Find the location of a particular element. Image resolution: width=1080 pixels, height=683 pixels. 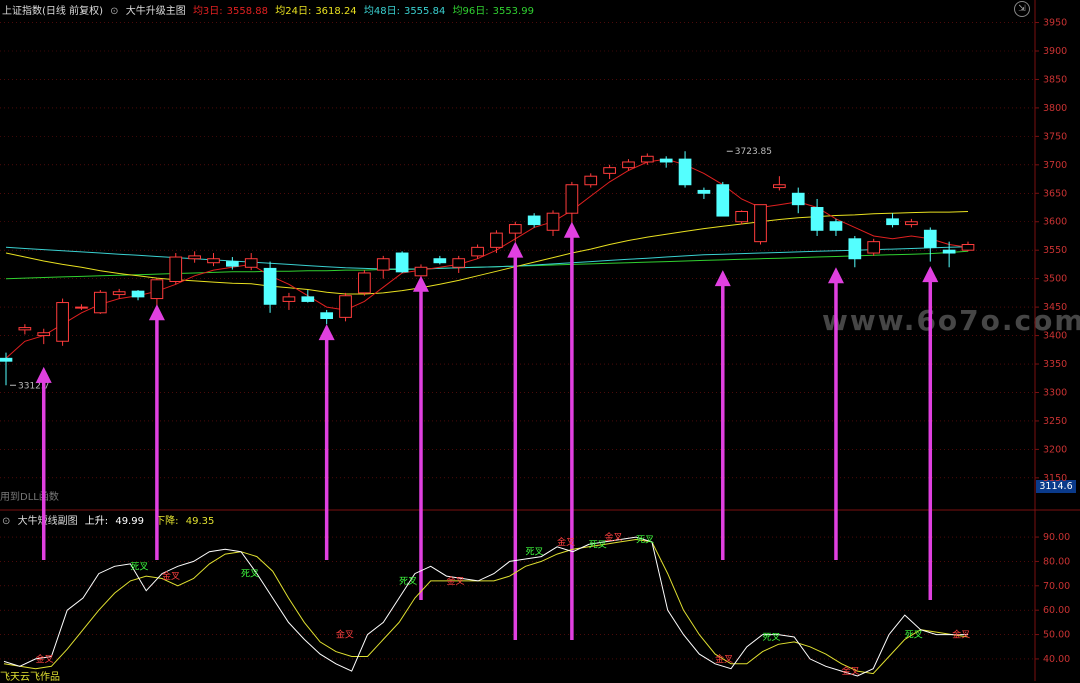

y-tick-label: 3700 is located at coordinates (1055, 165).